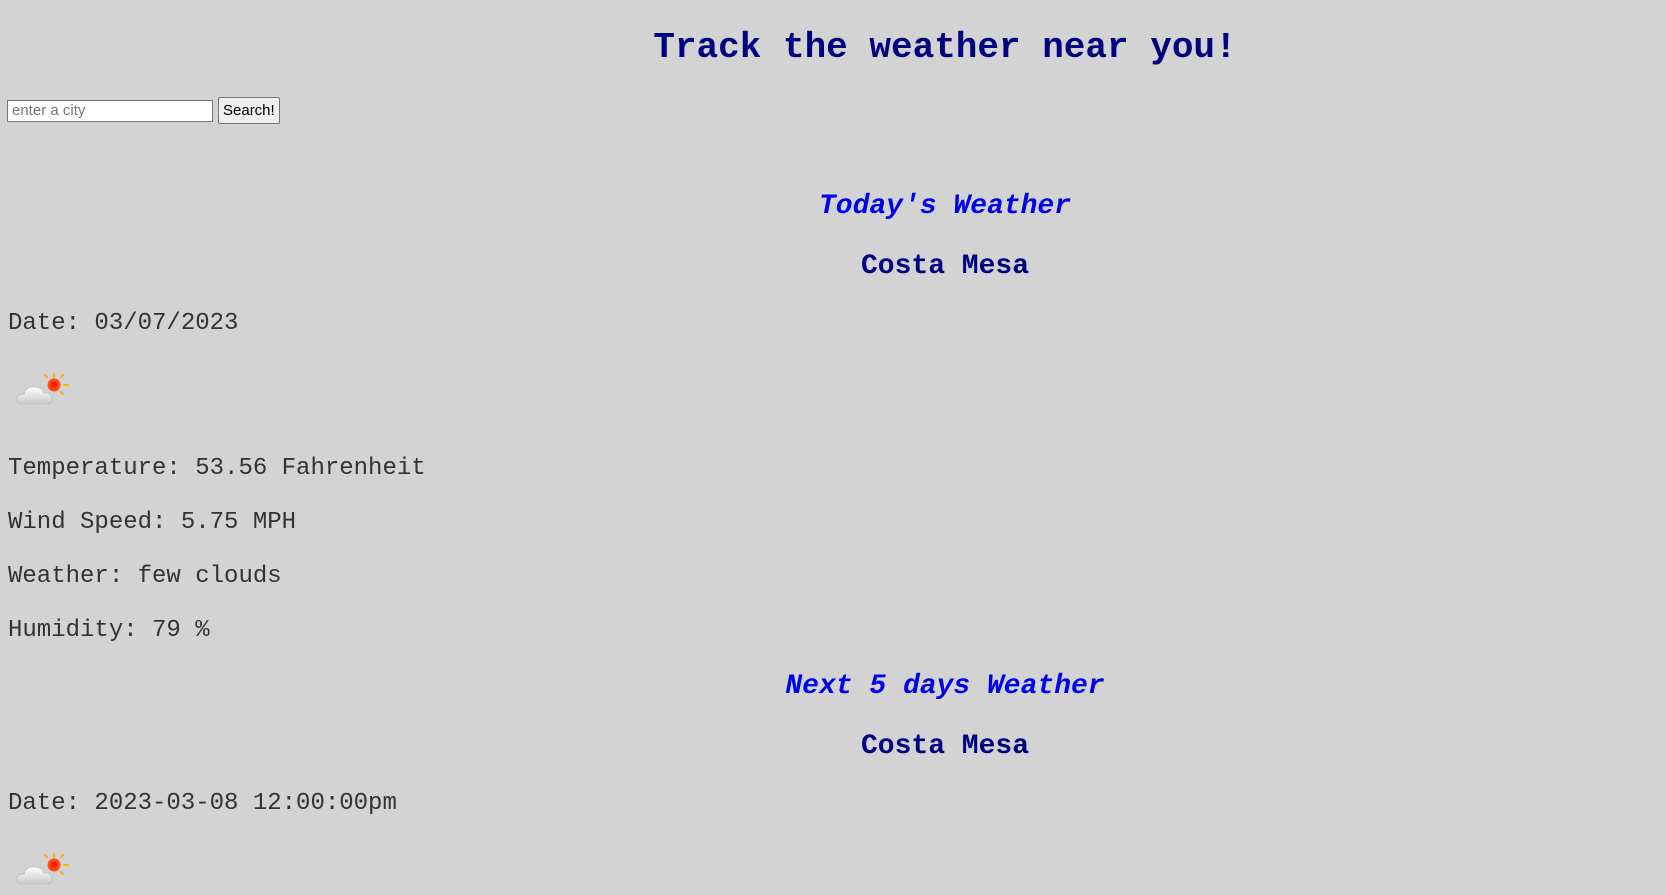 This screenshot has width=1666, height=895. What do you see at coordinates (217, 468) in the screenshot?
I see `today-temperature: Temperature: 53.56 Fahrenheit` at bounding box center [217, 468].